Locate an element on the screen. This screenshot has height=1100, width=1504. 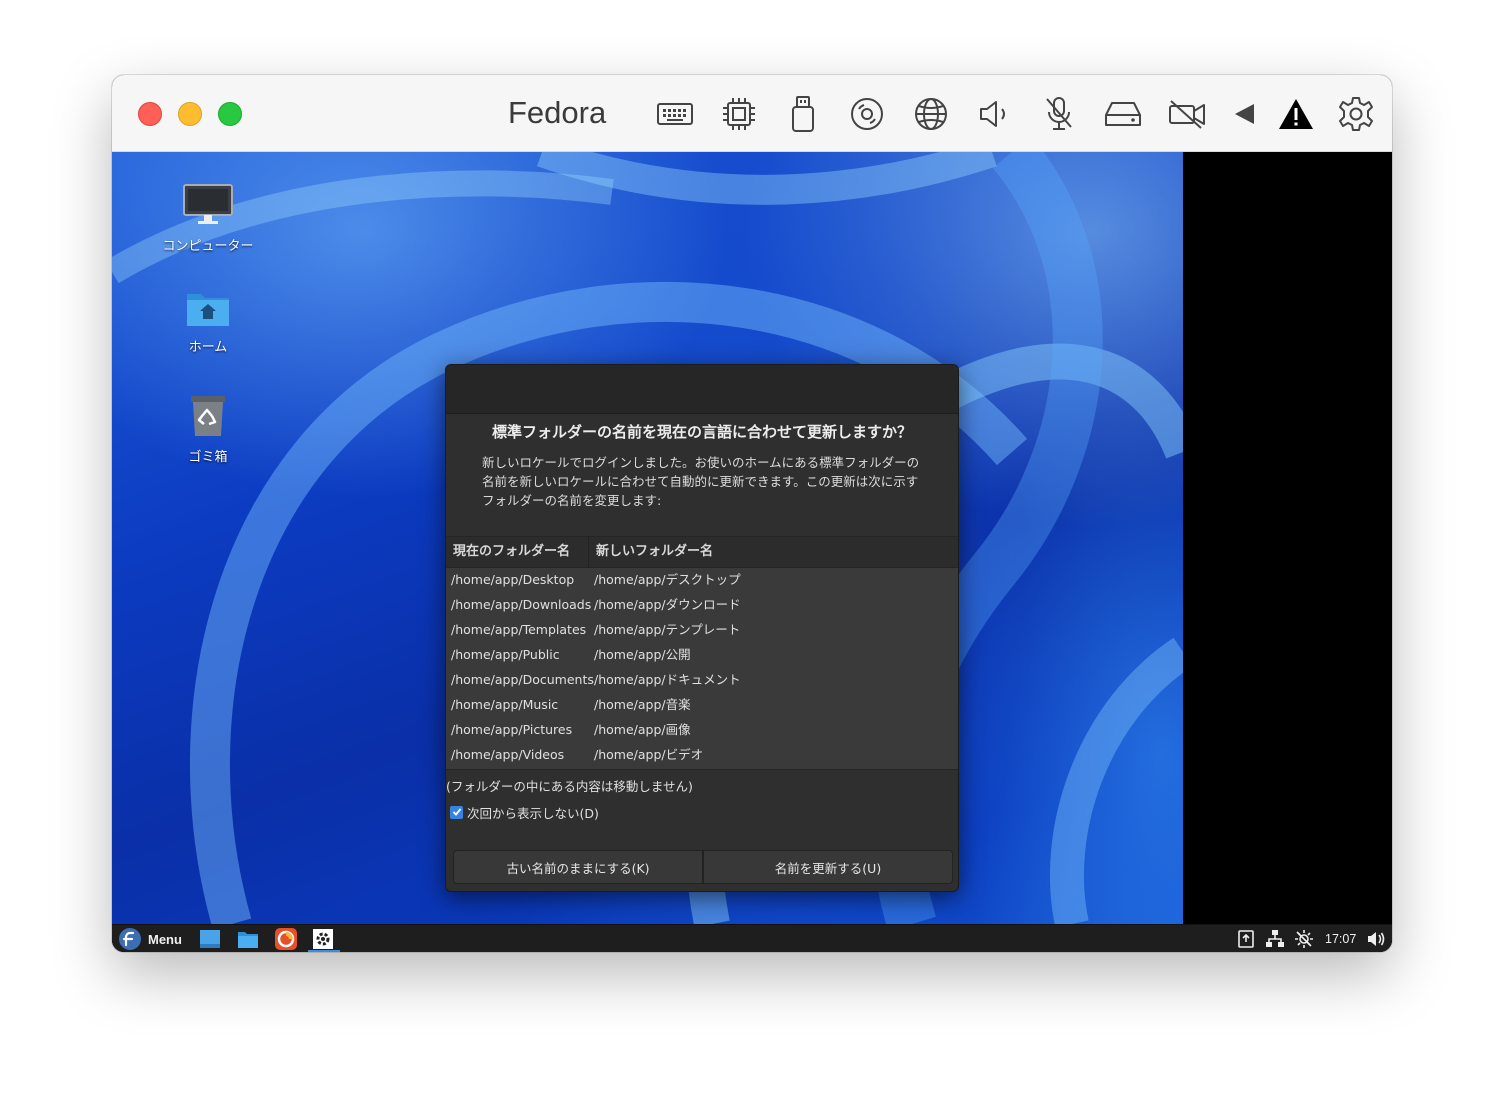
desktop-icon-trash: ゴミ箱 is located at coordinates (208, 428).